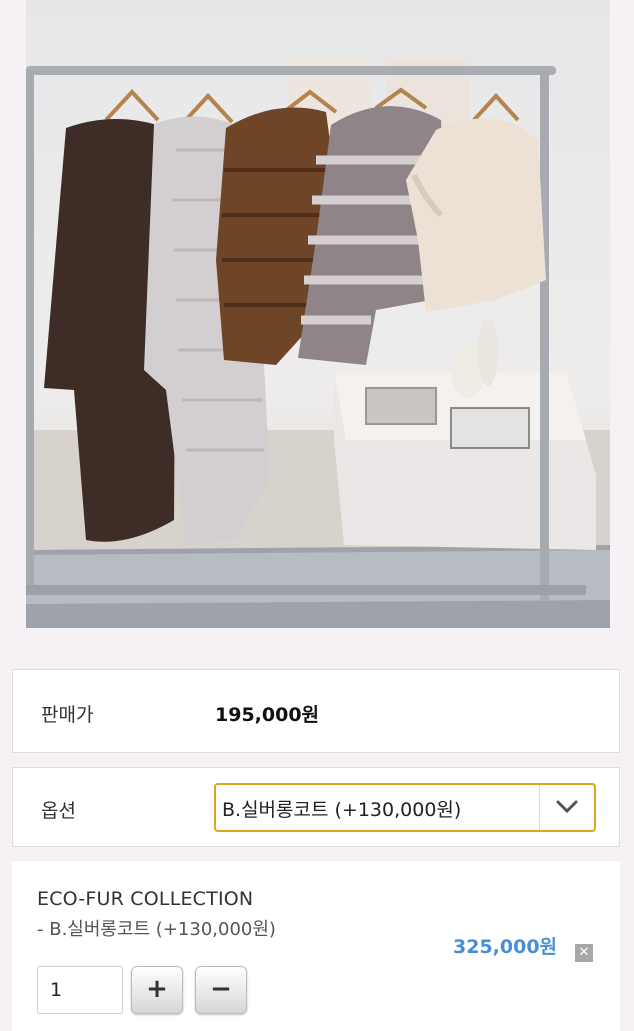  I want to click on option-selected-value: B.실버롱코트 (+130,000원), so click(342, 810).